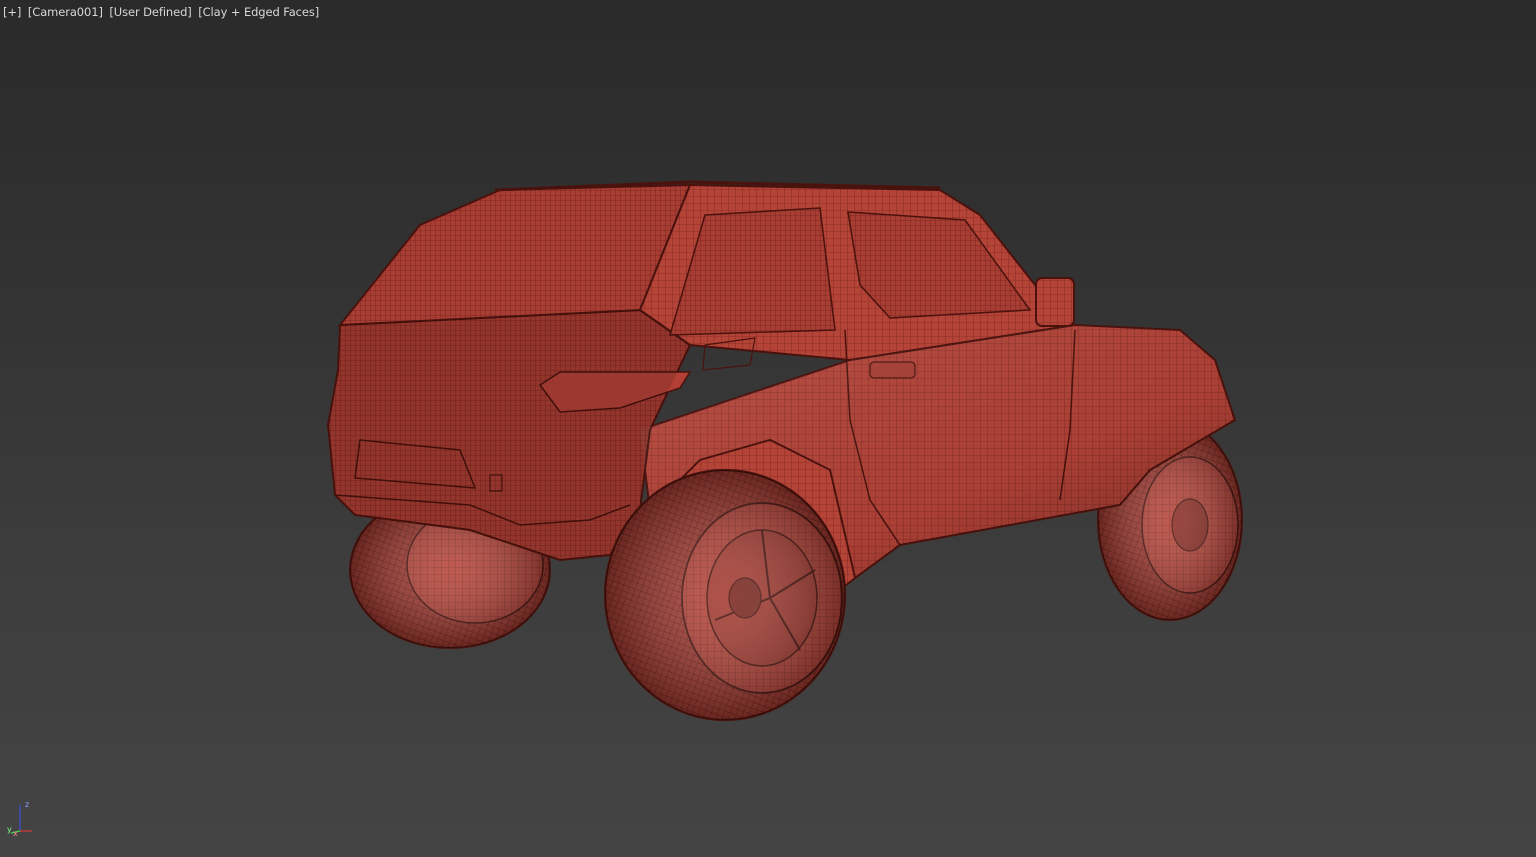  What do you see at coordinates (9, 829) in the screenshot?
I see `axis-y-label: y` at bounding box center [9, 829].